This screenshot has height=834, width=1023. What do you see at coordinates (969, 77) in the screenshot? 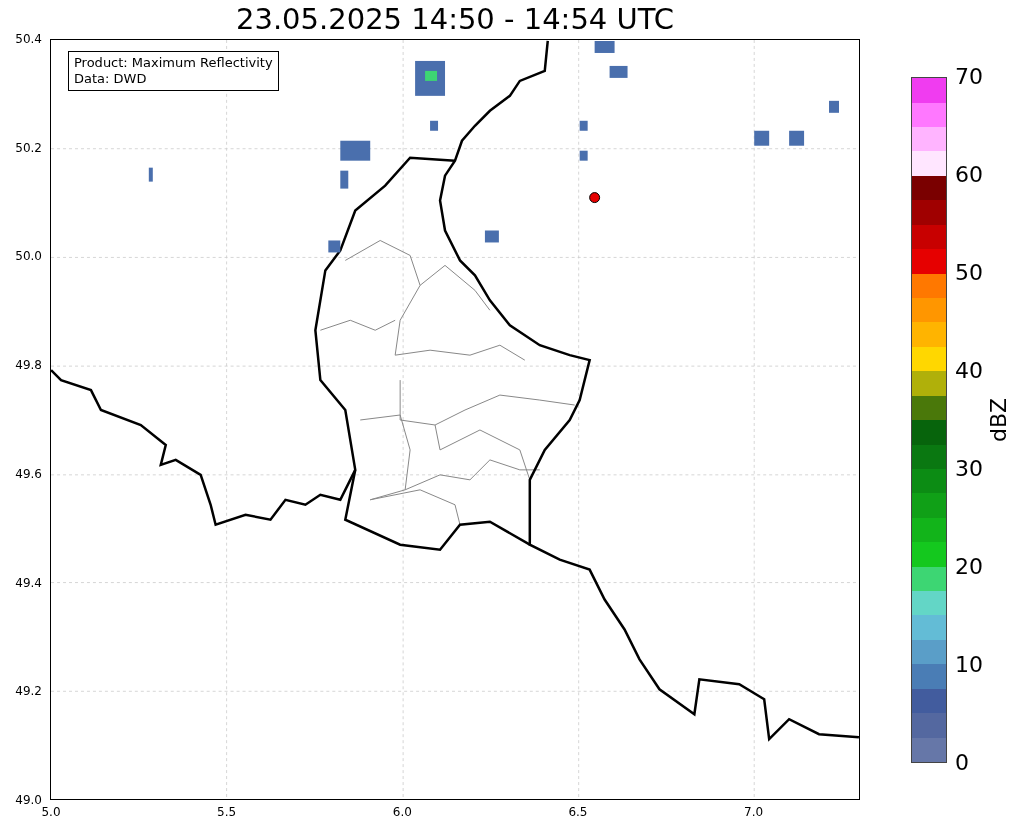
I see `colorbar-tick-label: 70` at bounding box center [969, 77].